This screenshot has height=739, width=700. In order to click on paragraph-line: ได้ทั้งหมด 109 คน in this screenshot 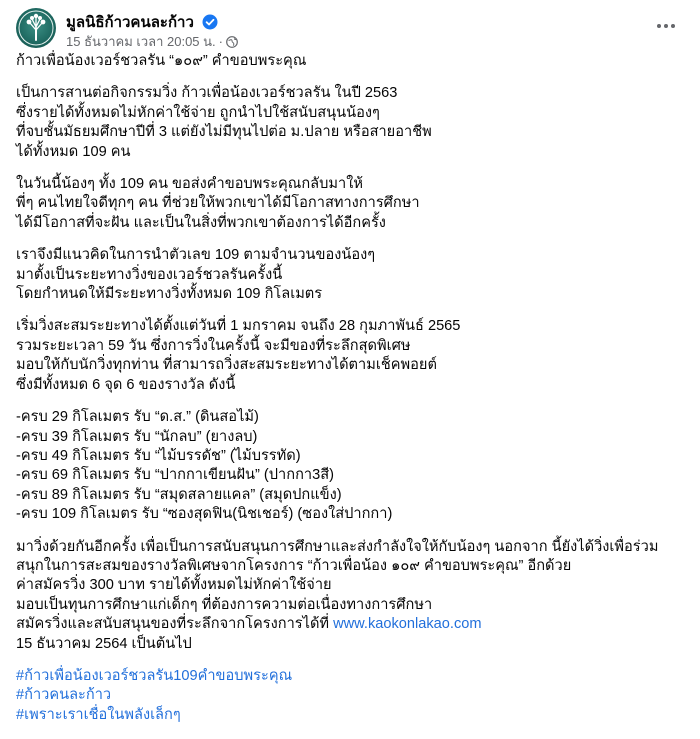, I will do `click(73, 151)`.